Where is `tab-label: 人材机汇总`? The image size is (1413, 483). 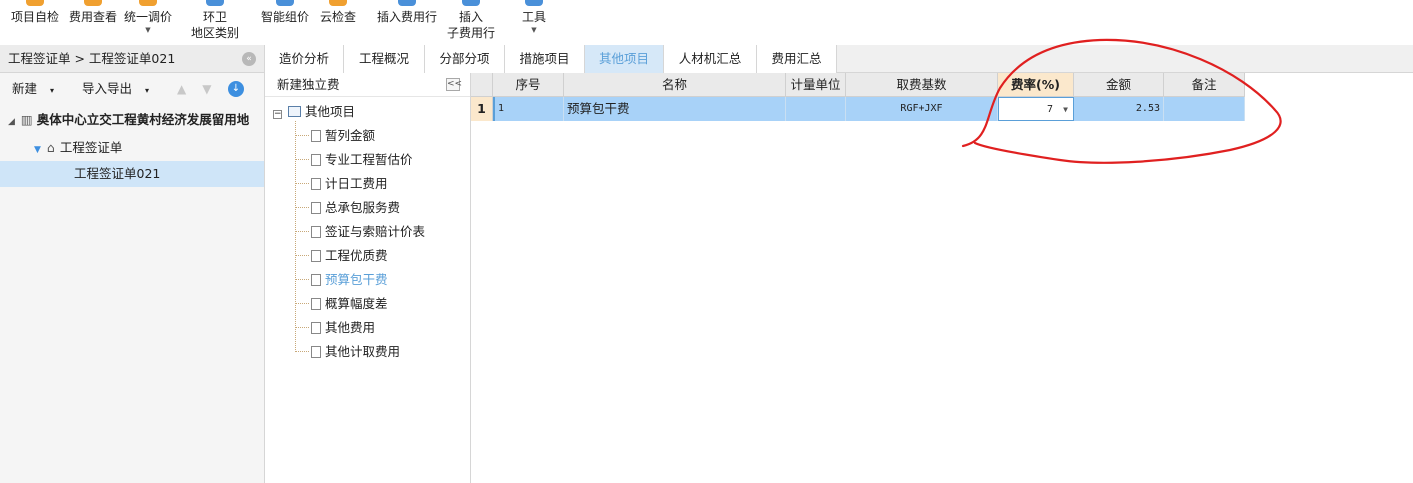
tab-label: 人材机汇总 is located at coordinates (710, 58).